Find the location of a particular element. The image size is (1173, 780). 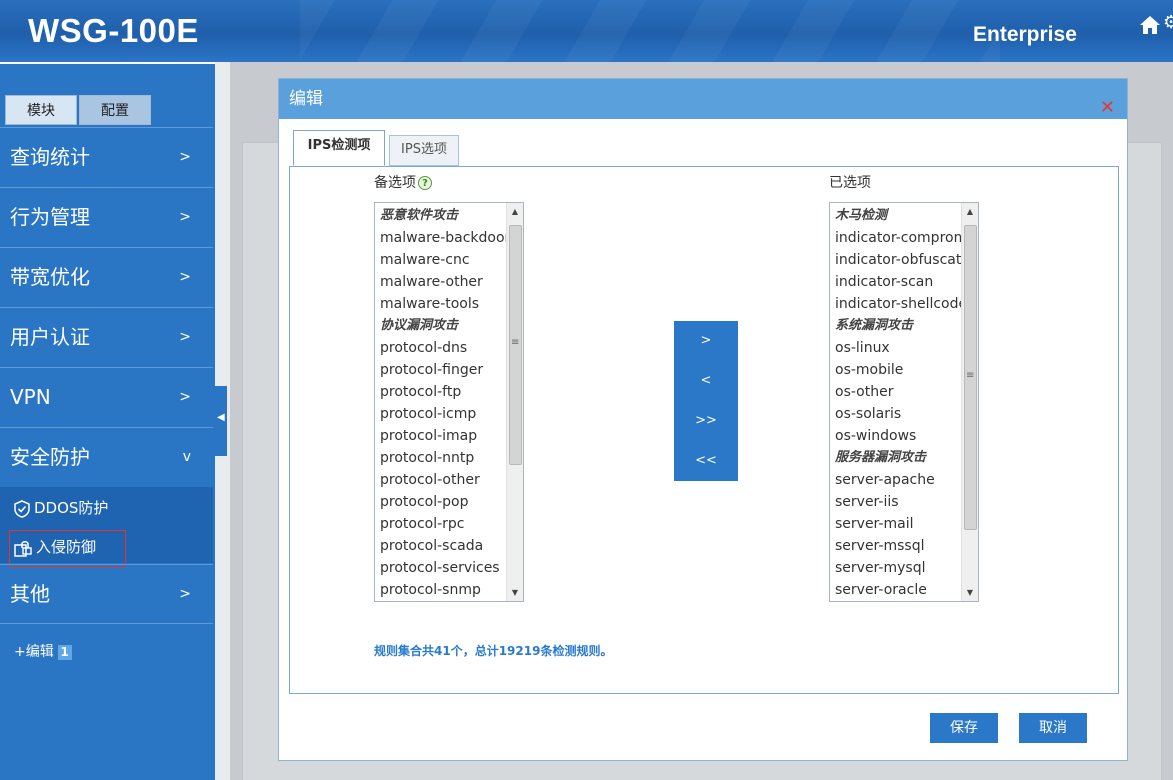

list-option: protocol-dns is located at coordinates (441, 348).